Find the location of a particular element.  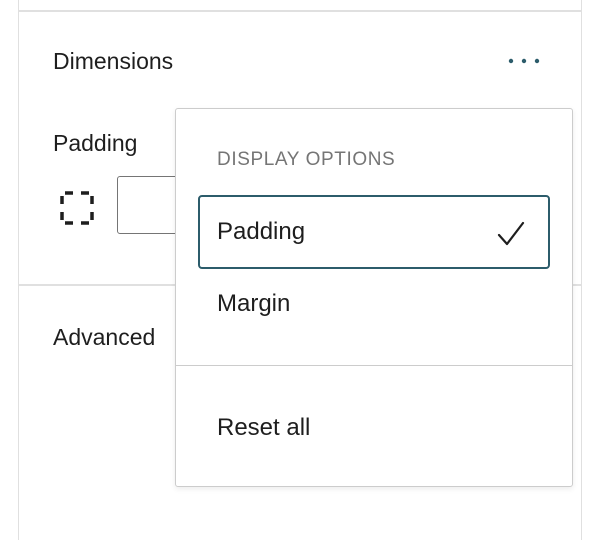

panel-divider-top is located at coordinates (300, 11).